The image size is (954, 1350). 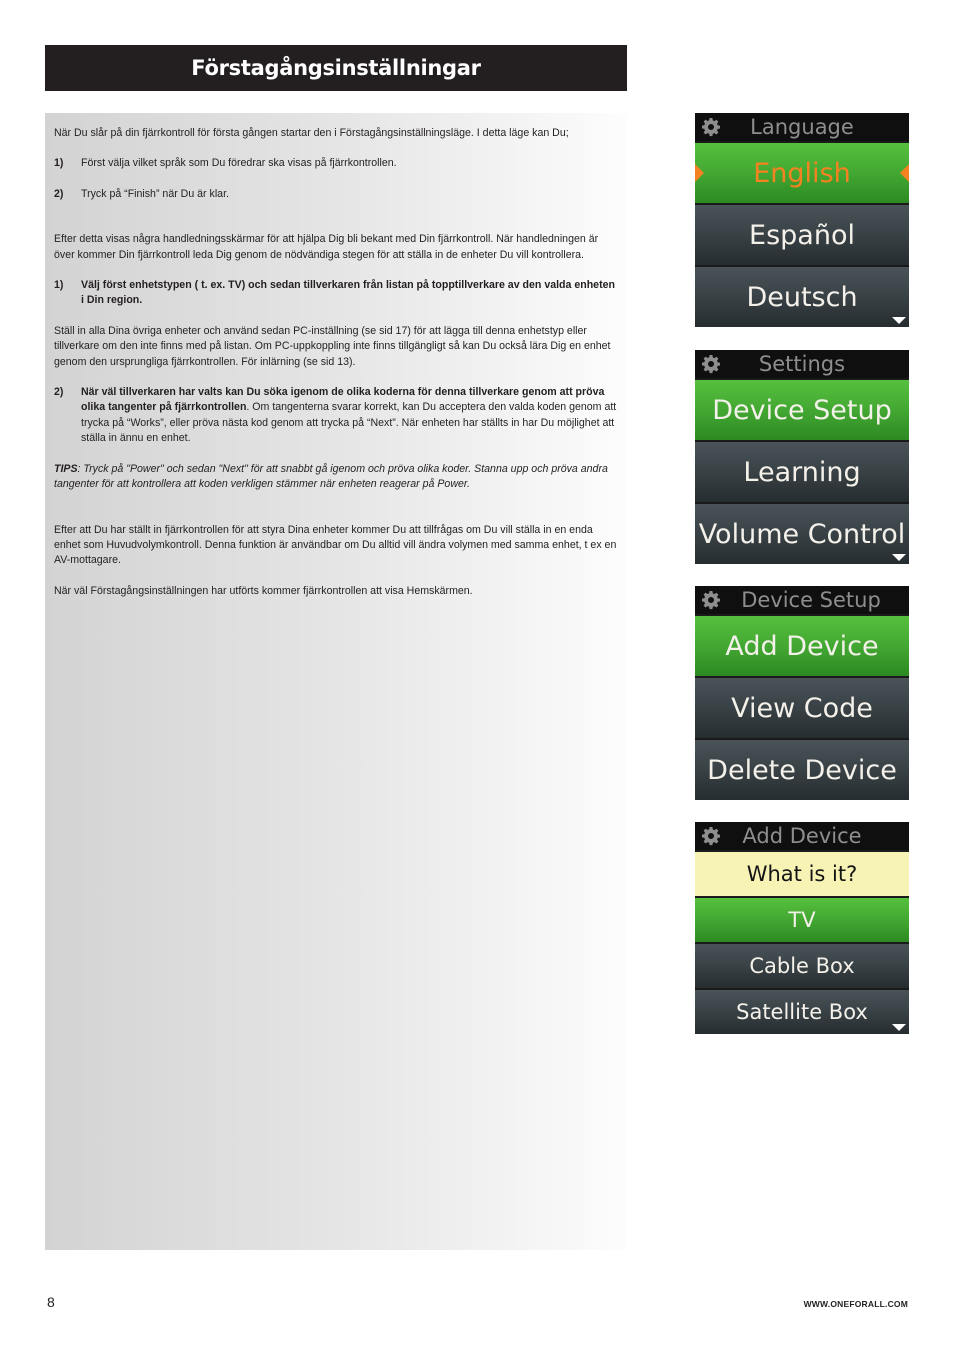 I want to click on page-title: Förstagångsinställningar, so click(x=336, y=68).